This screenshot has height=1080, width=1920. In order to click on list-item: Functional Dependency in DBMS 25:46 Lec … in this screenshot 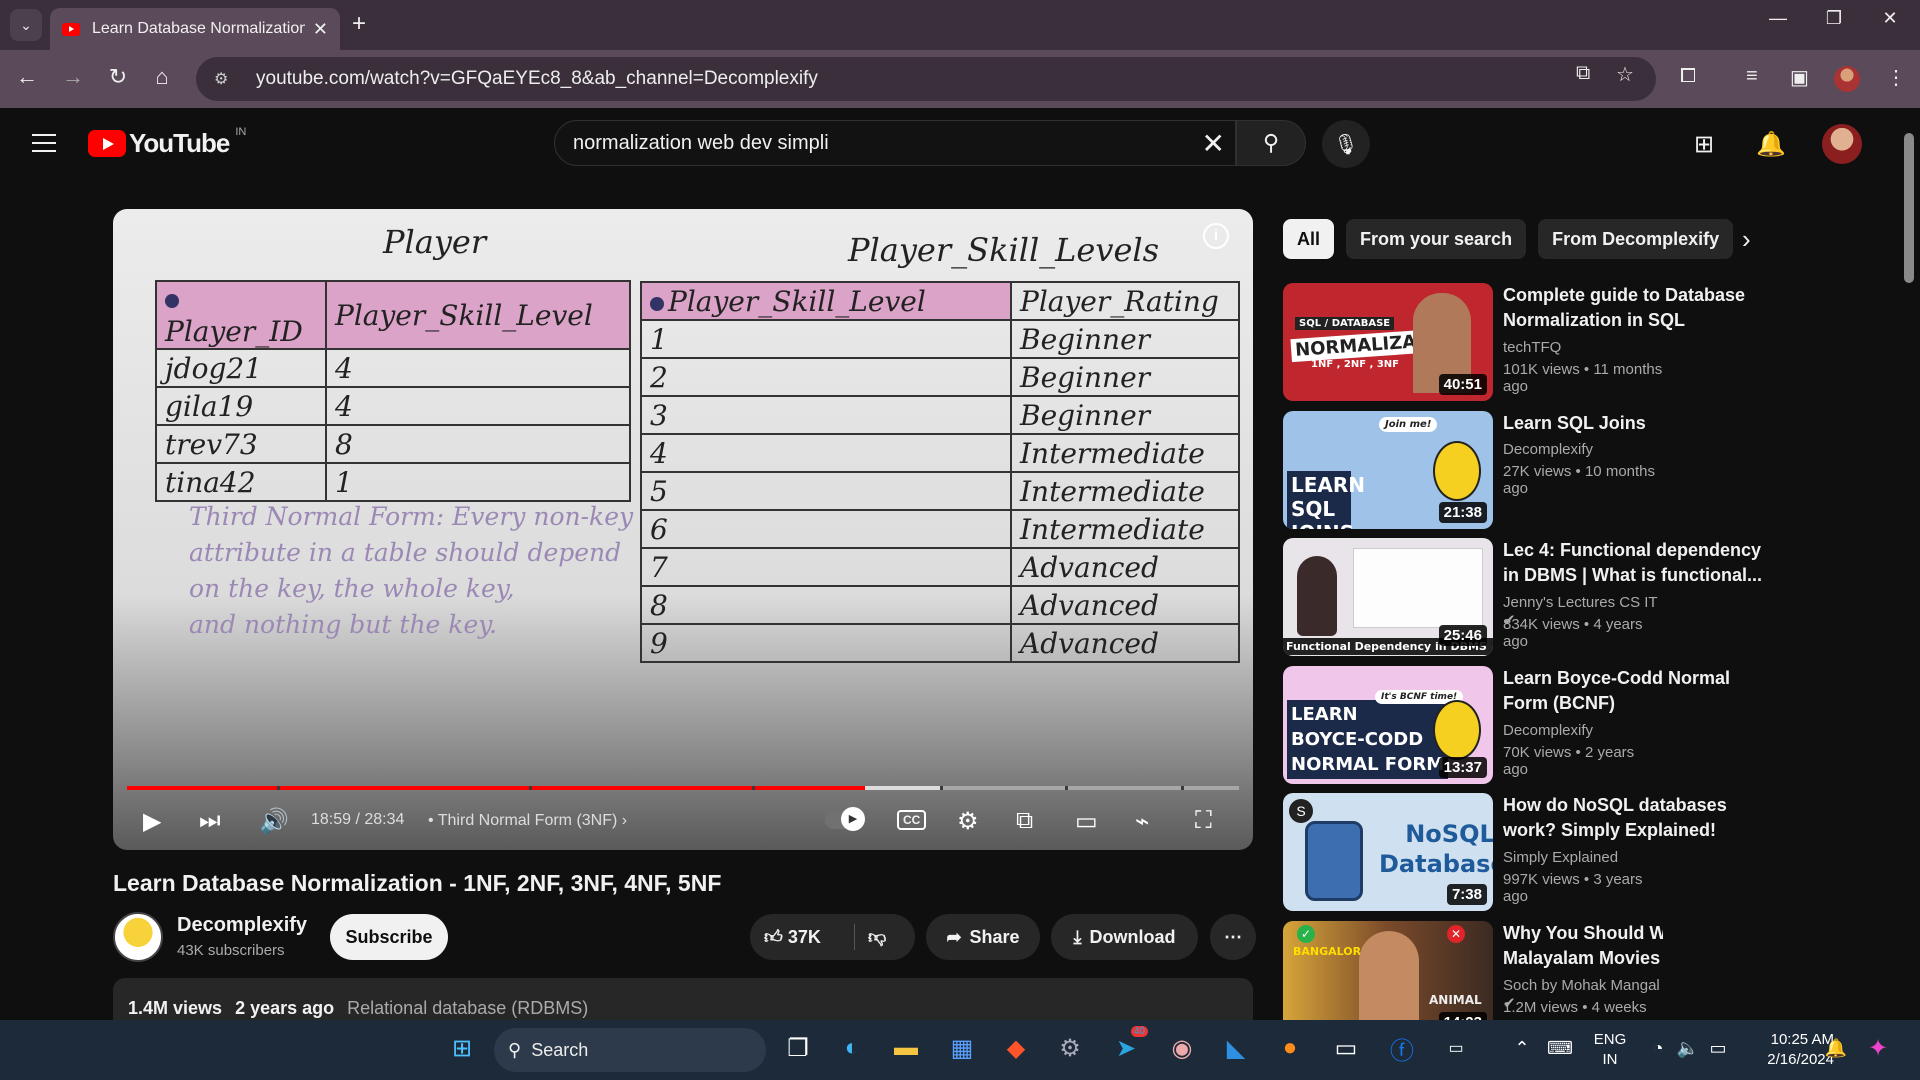, I will do `click(1522, 597)`.